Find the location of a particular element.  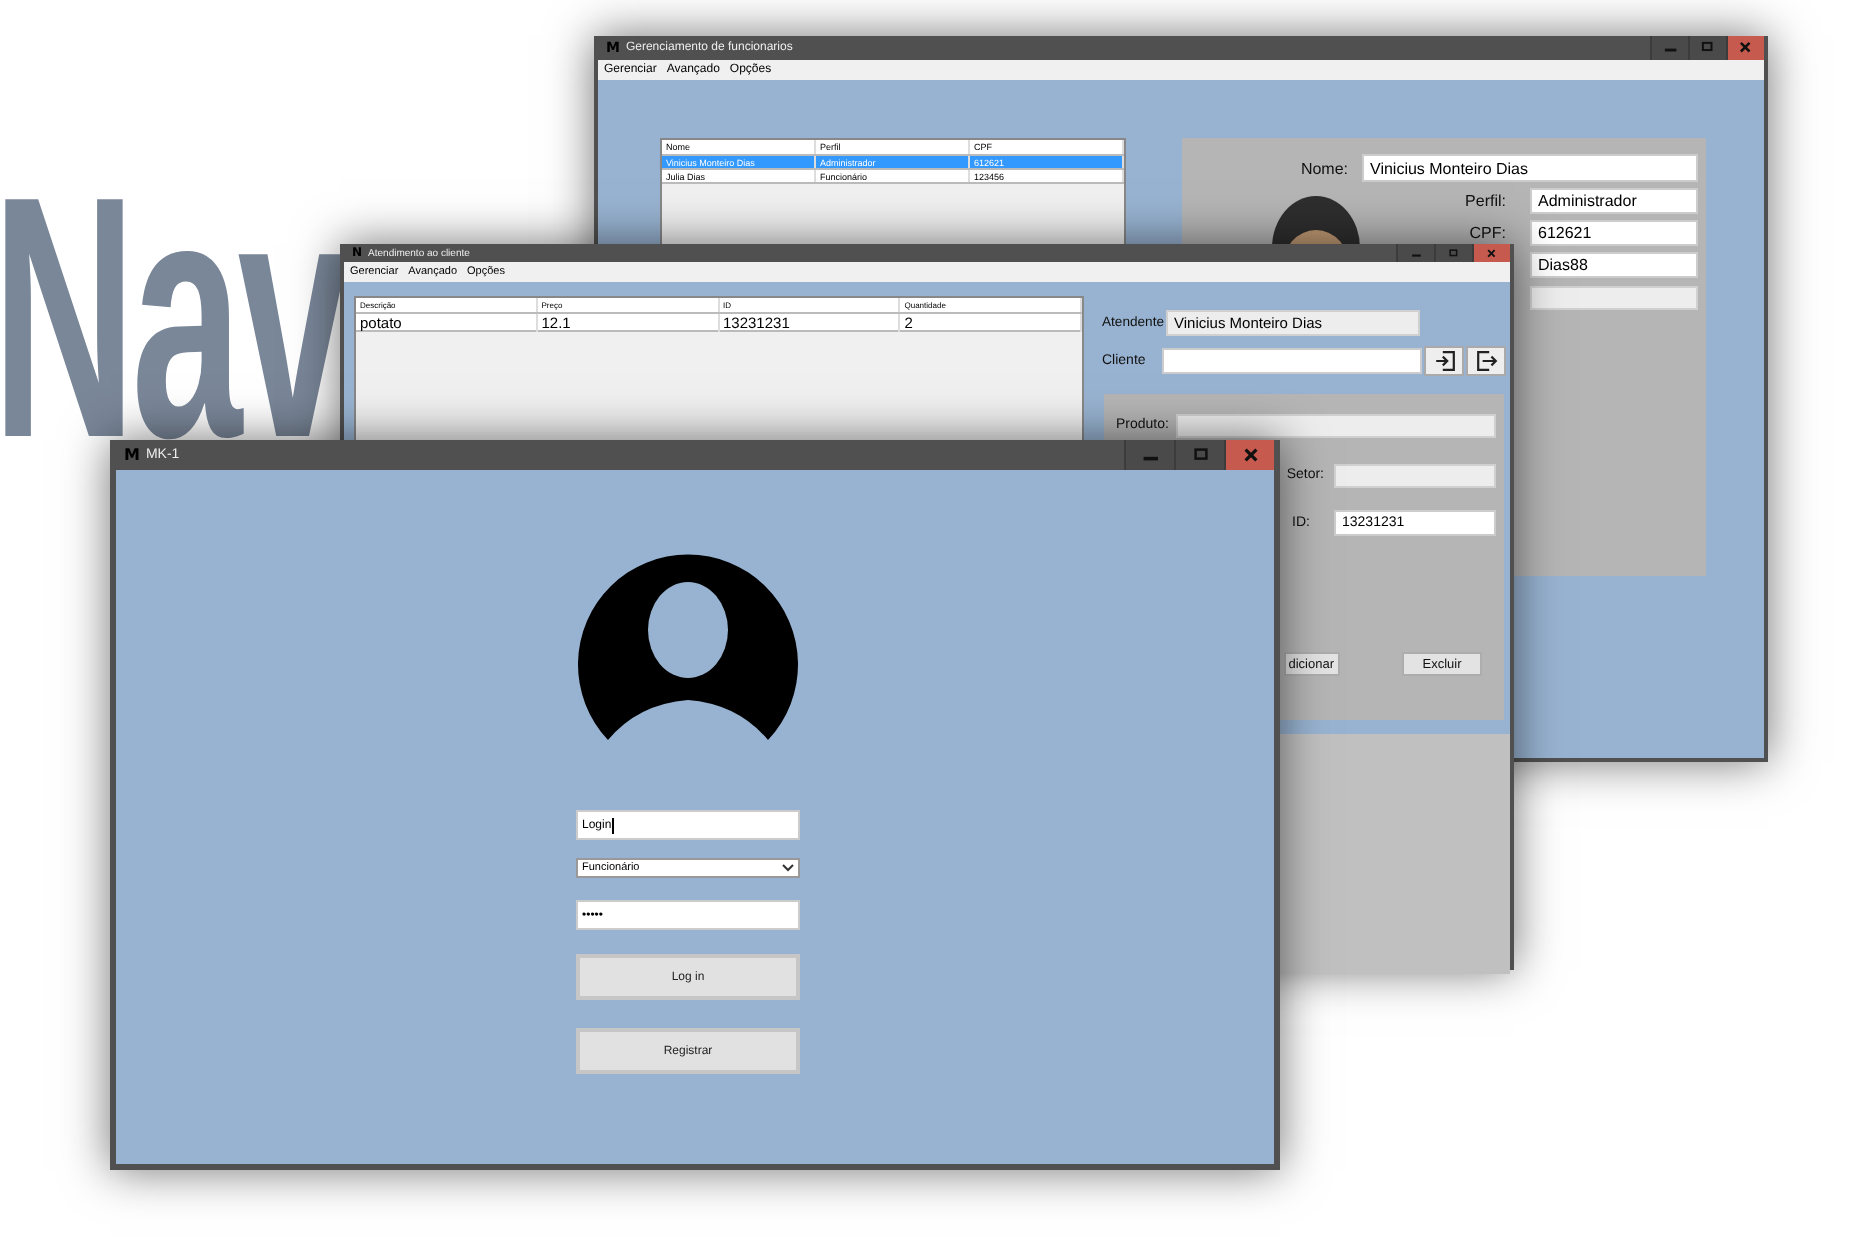

background-title: Nav is located at coordinates (172, 318).